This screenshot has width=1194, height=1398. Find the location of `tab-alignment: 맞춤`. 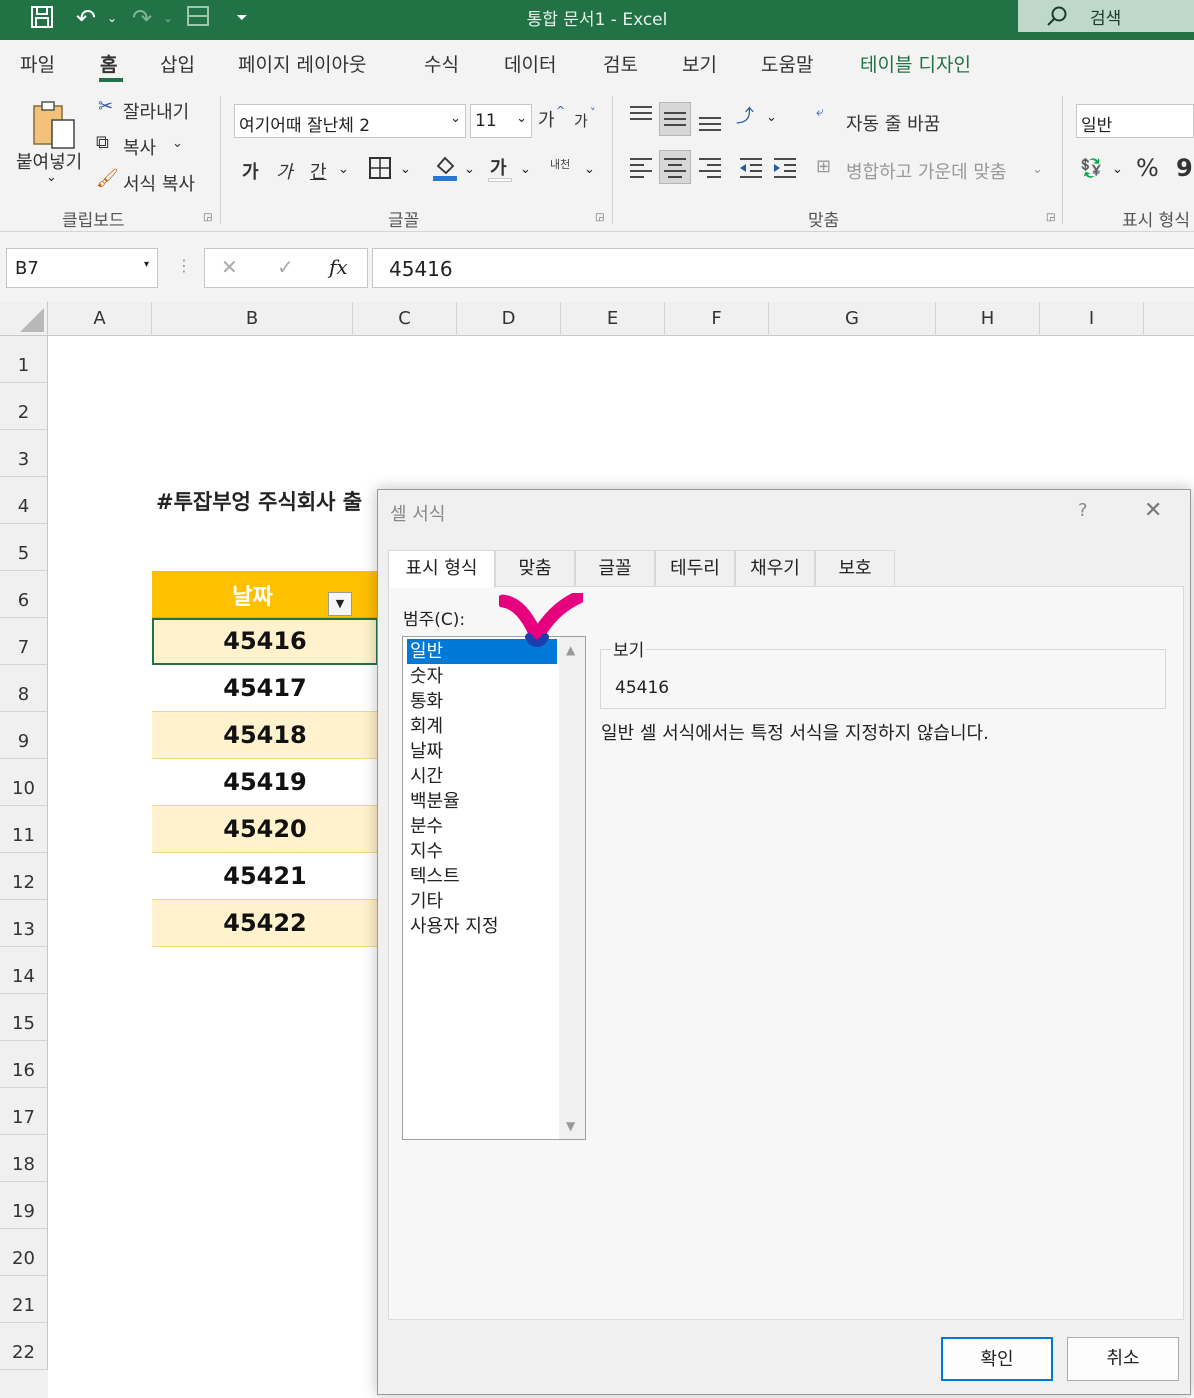

tab-alignment: 맞춤 is located at coordinates (535, 568).